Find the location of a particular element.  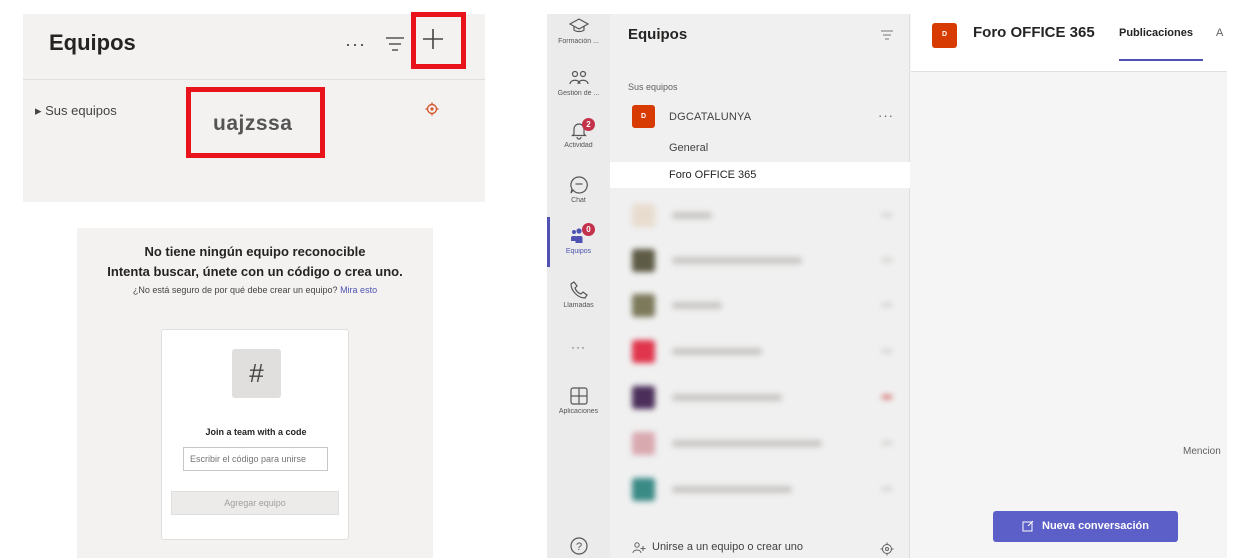

rail-item-equipos: 0 Equipos is located at coordinates (578, 239).